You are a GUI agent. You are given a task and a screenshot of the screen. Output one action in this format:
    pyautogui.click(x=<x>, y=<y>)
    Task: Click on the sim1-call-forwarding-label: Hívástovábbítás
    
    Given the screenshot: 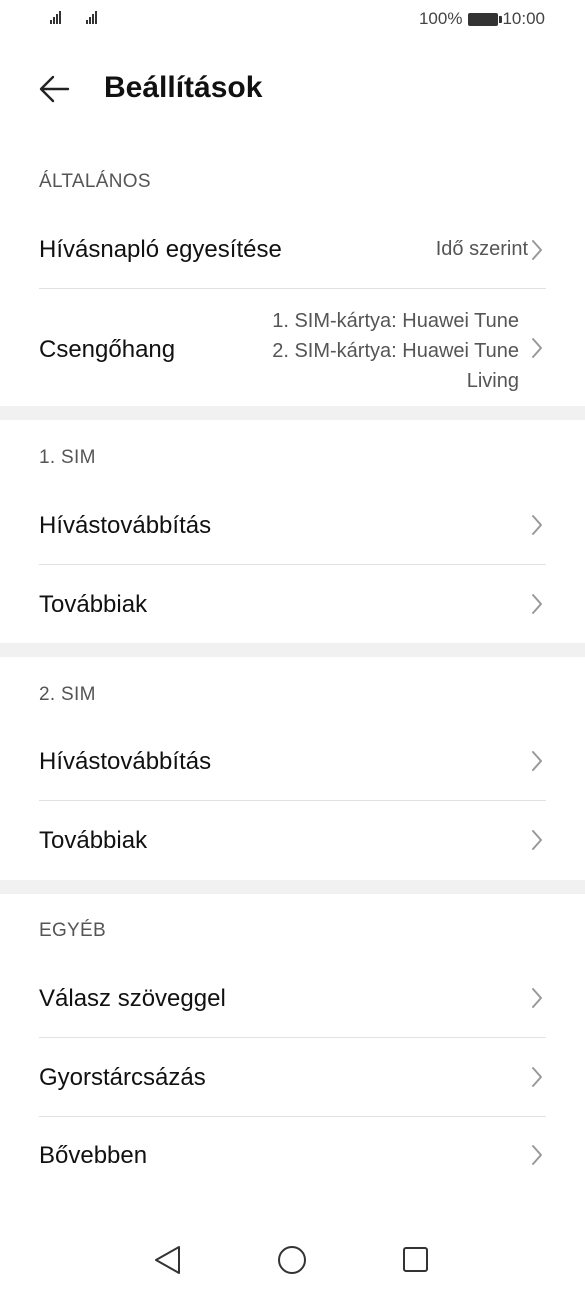 What is the action you would take?
    pyautogui.click(x=125, y=525)
    